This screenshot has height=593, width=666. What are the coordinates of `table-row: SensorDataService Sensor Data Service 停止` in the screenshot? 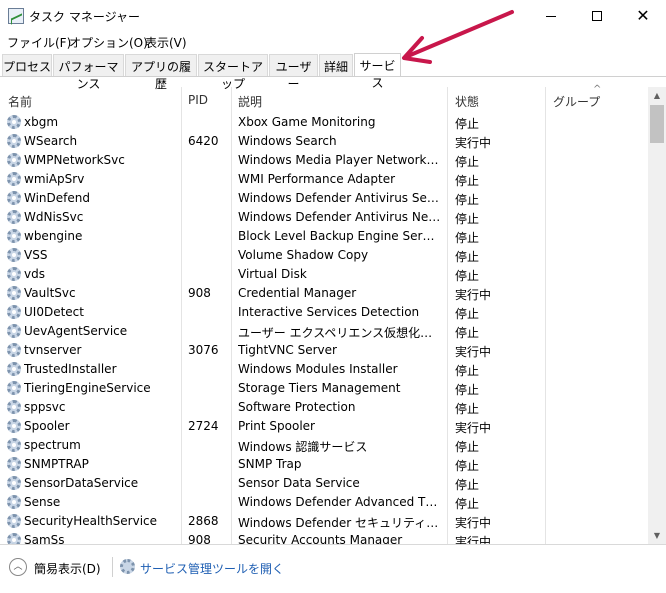 It's located at (324, 483).